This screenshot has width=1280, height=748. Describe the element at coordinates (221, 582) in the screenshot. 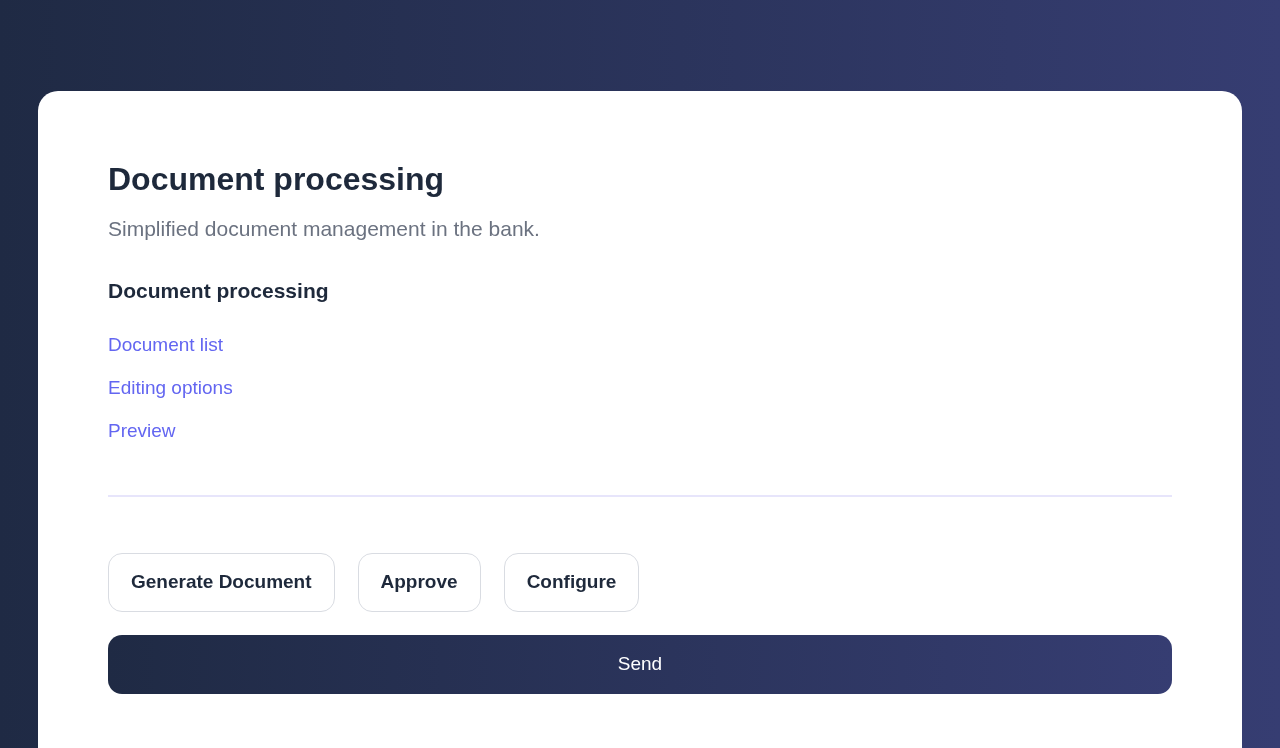

I see `action-button: Generate Document` at that location.